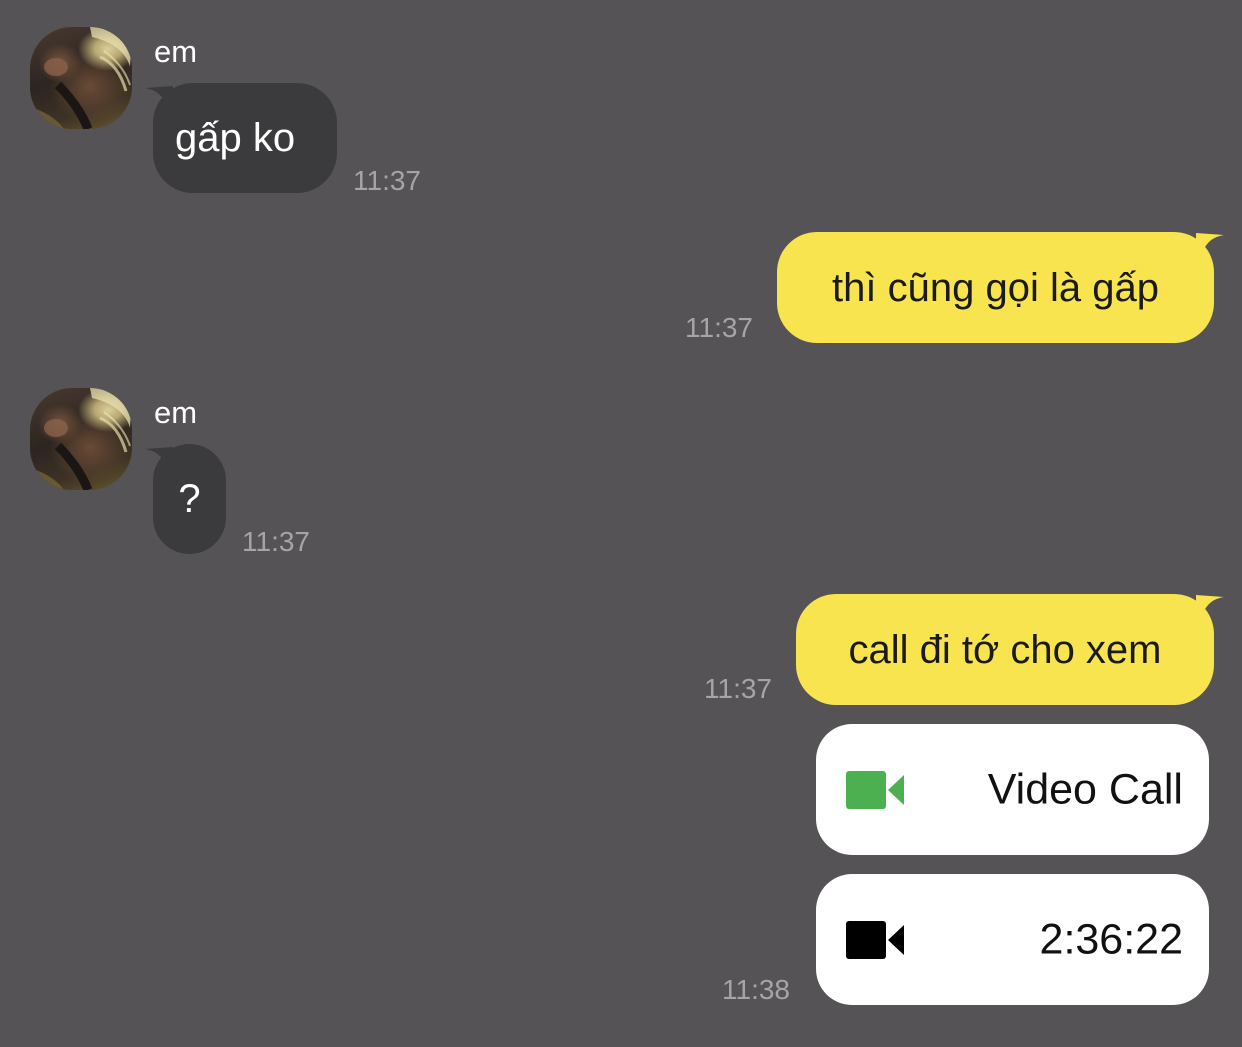  I want to click on message-text: call đi tớ cho xem, so click(1005, 649).